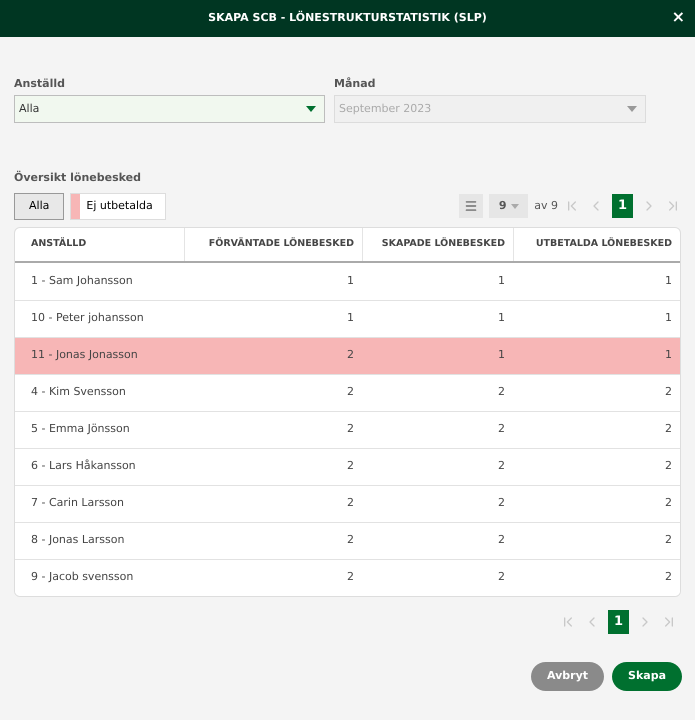  Describe the element at coordinates (39, 206) in the screenshot. I see `filter-button: Alla` at that location.